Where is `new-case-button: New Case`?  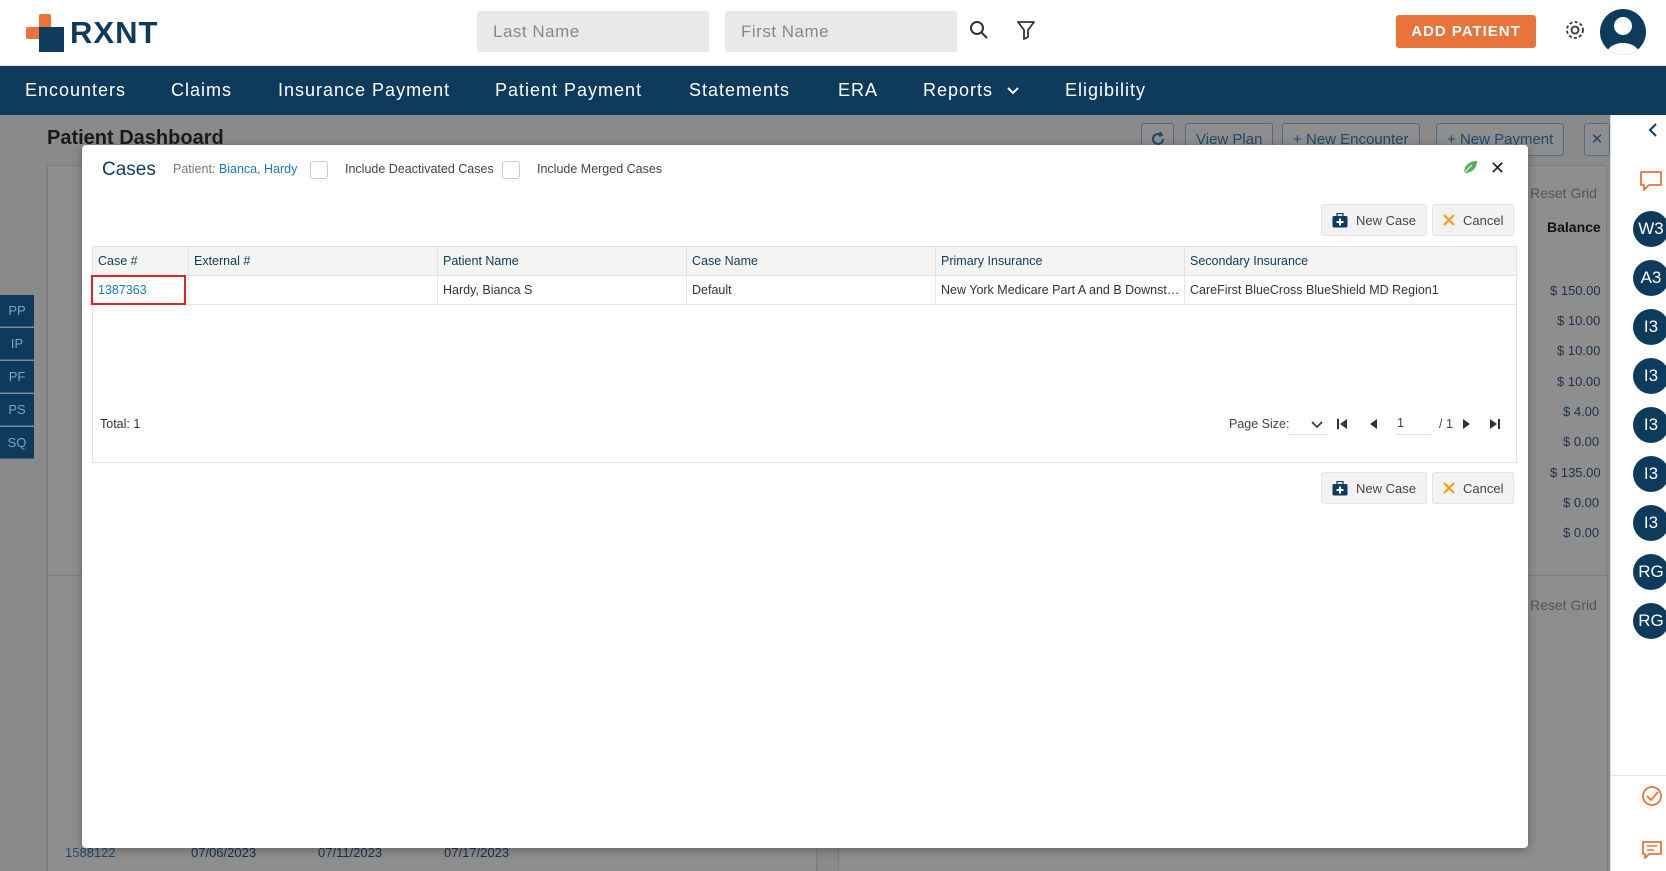
new-case-button: New Case is located at coordinates (1374, 220).